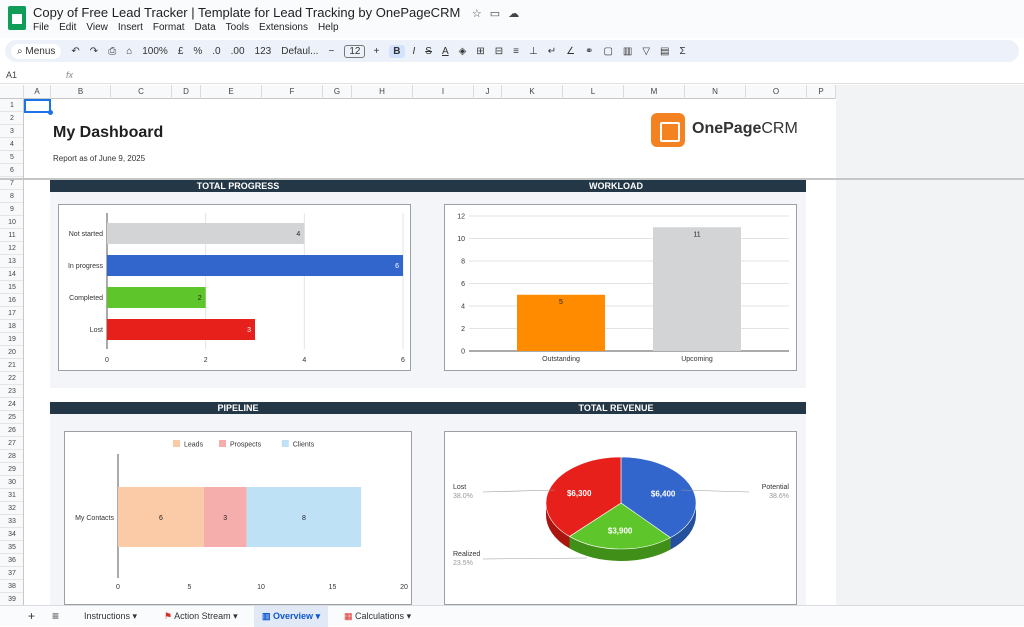 This screenshot has height=627, width=1024. I want to click on text-color-button: A, so click(445, 51).